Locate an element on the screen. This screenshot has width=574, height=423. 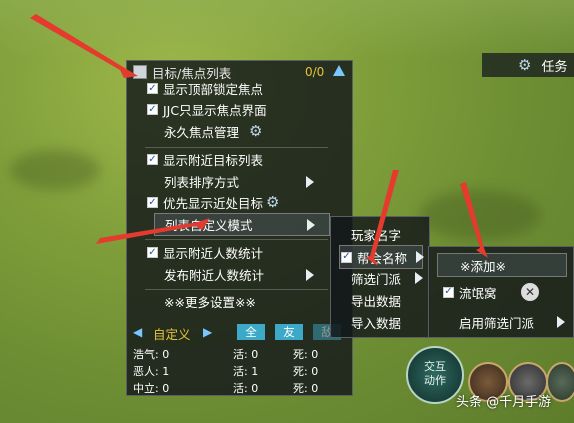
menu-item-label: 优先显示近处目标 is located at coordinates (213, 203).